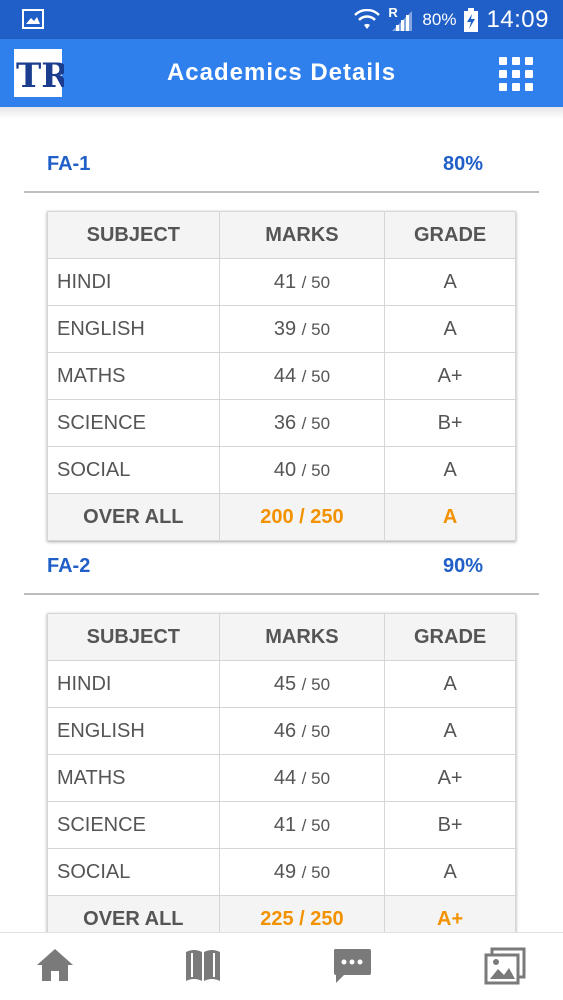 This screenshot has width=563, height=1000. What do you see at coordinates (302, 872) in the screenshot?
I see `marks-cell: 49 / 50` at bounding box center [302, 872].